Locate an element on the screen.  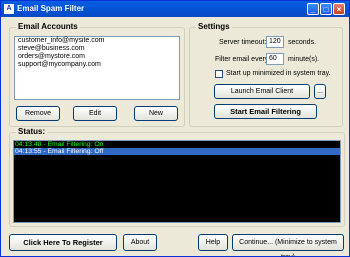
server-timeout-label: Server timeout: is located at coordinates (243, 42).